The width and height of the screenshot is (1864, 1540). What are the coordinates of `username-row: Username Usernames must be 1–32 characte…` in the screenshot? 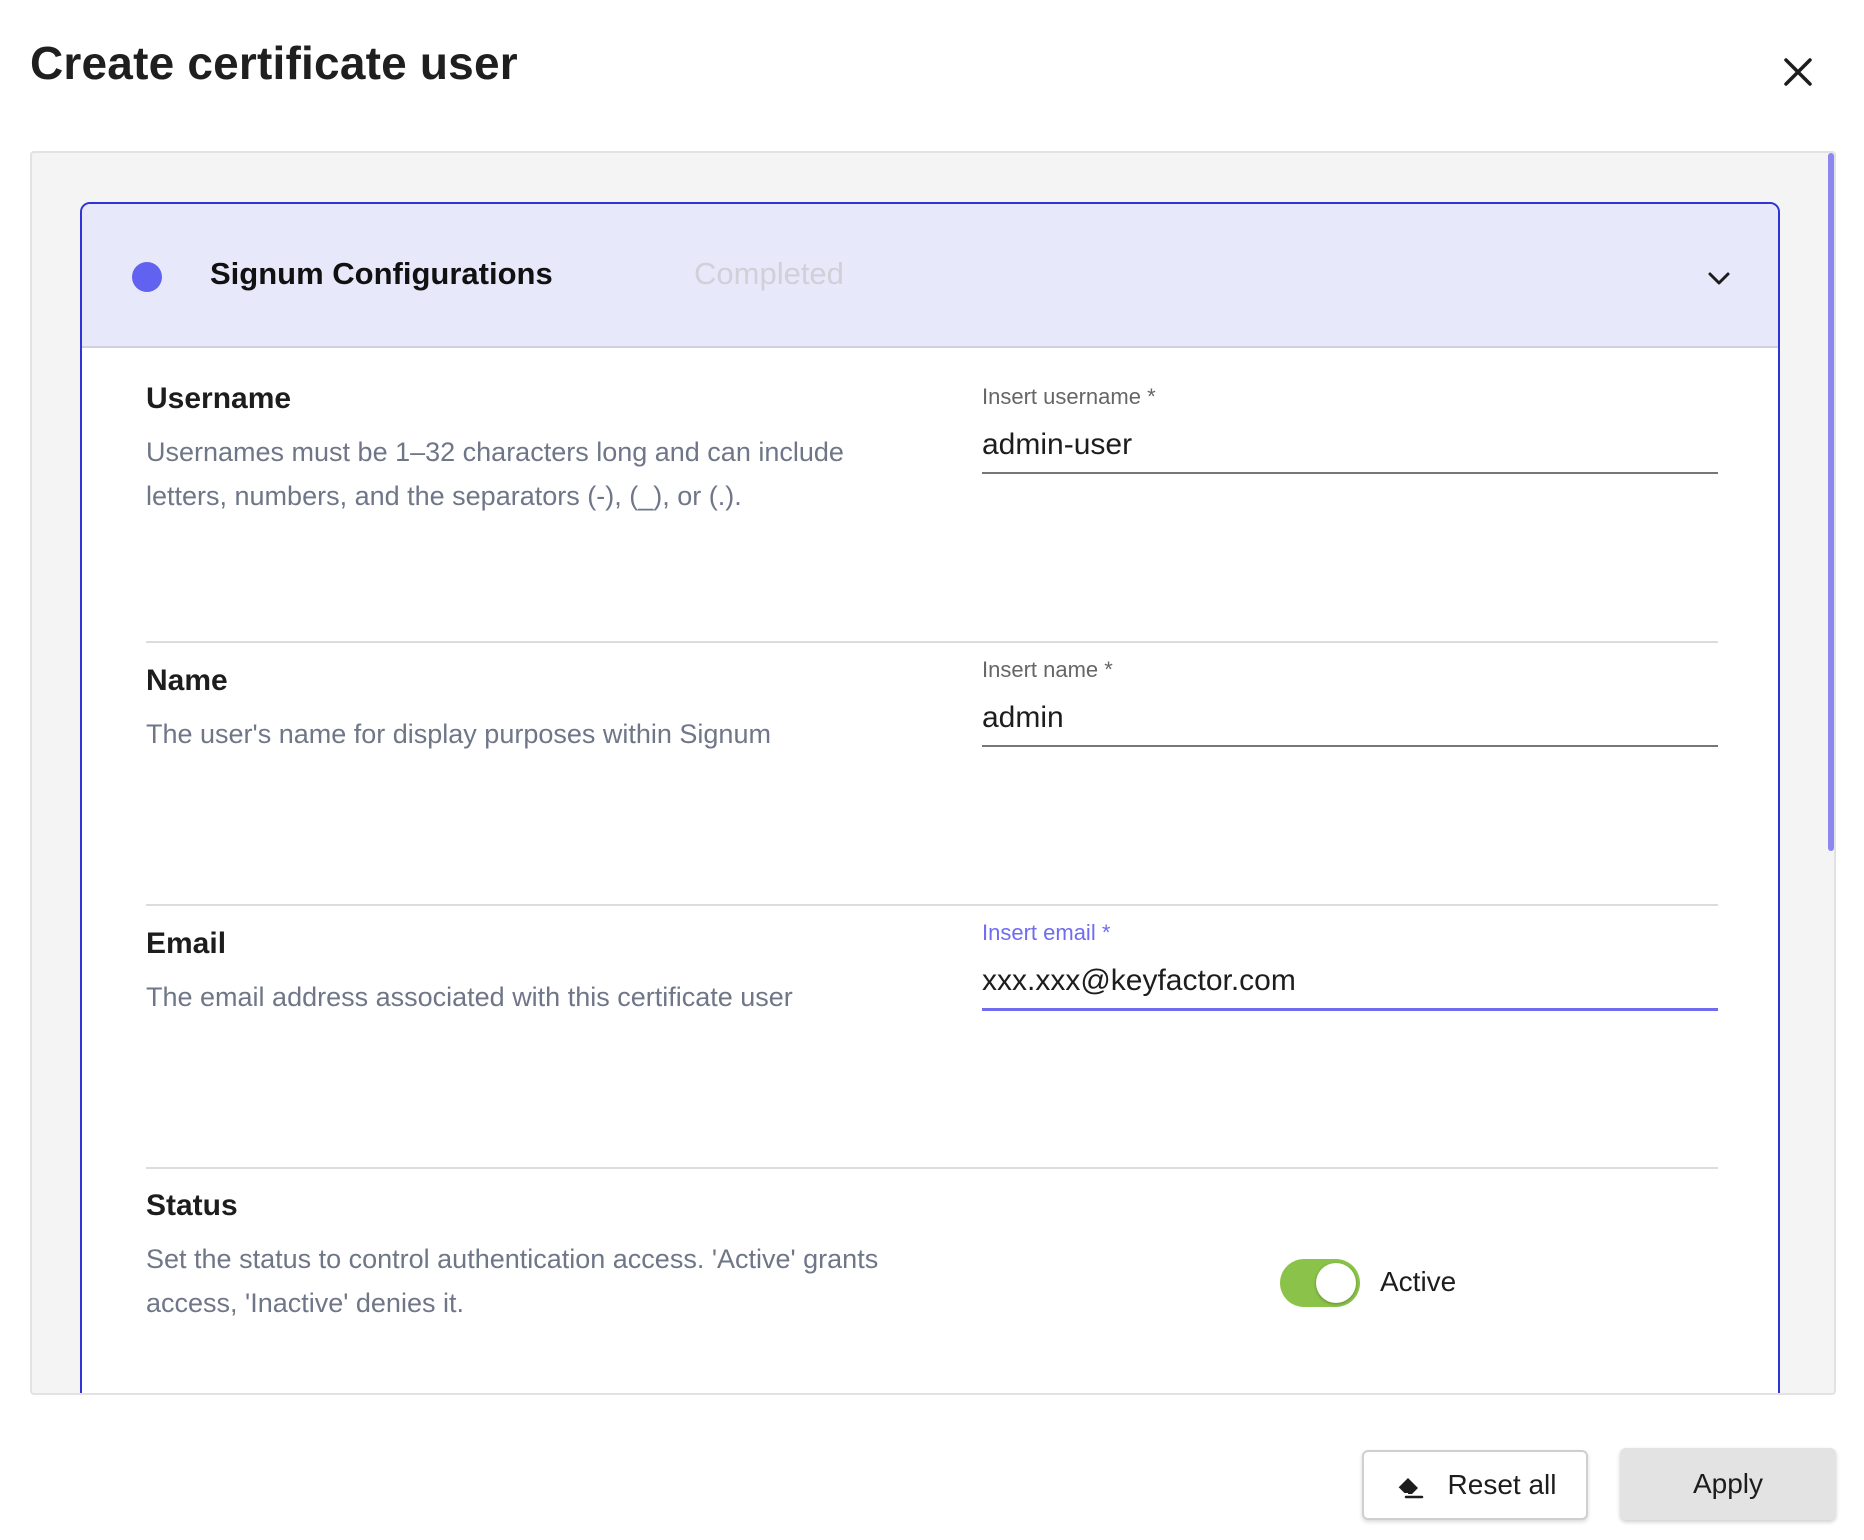 It's located at (932, 462).